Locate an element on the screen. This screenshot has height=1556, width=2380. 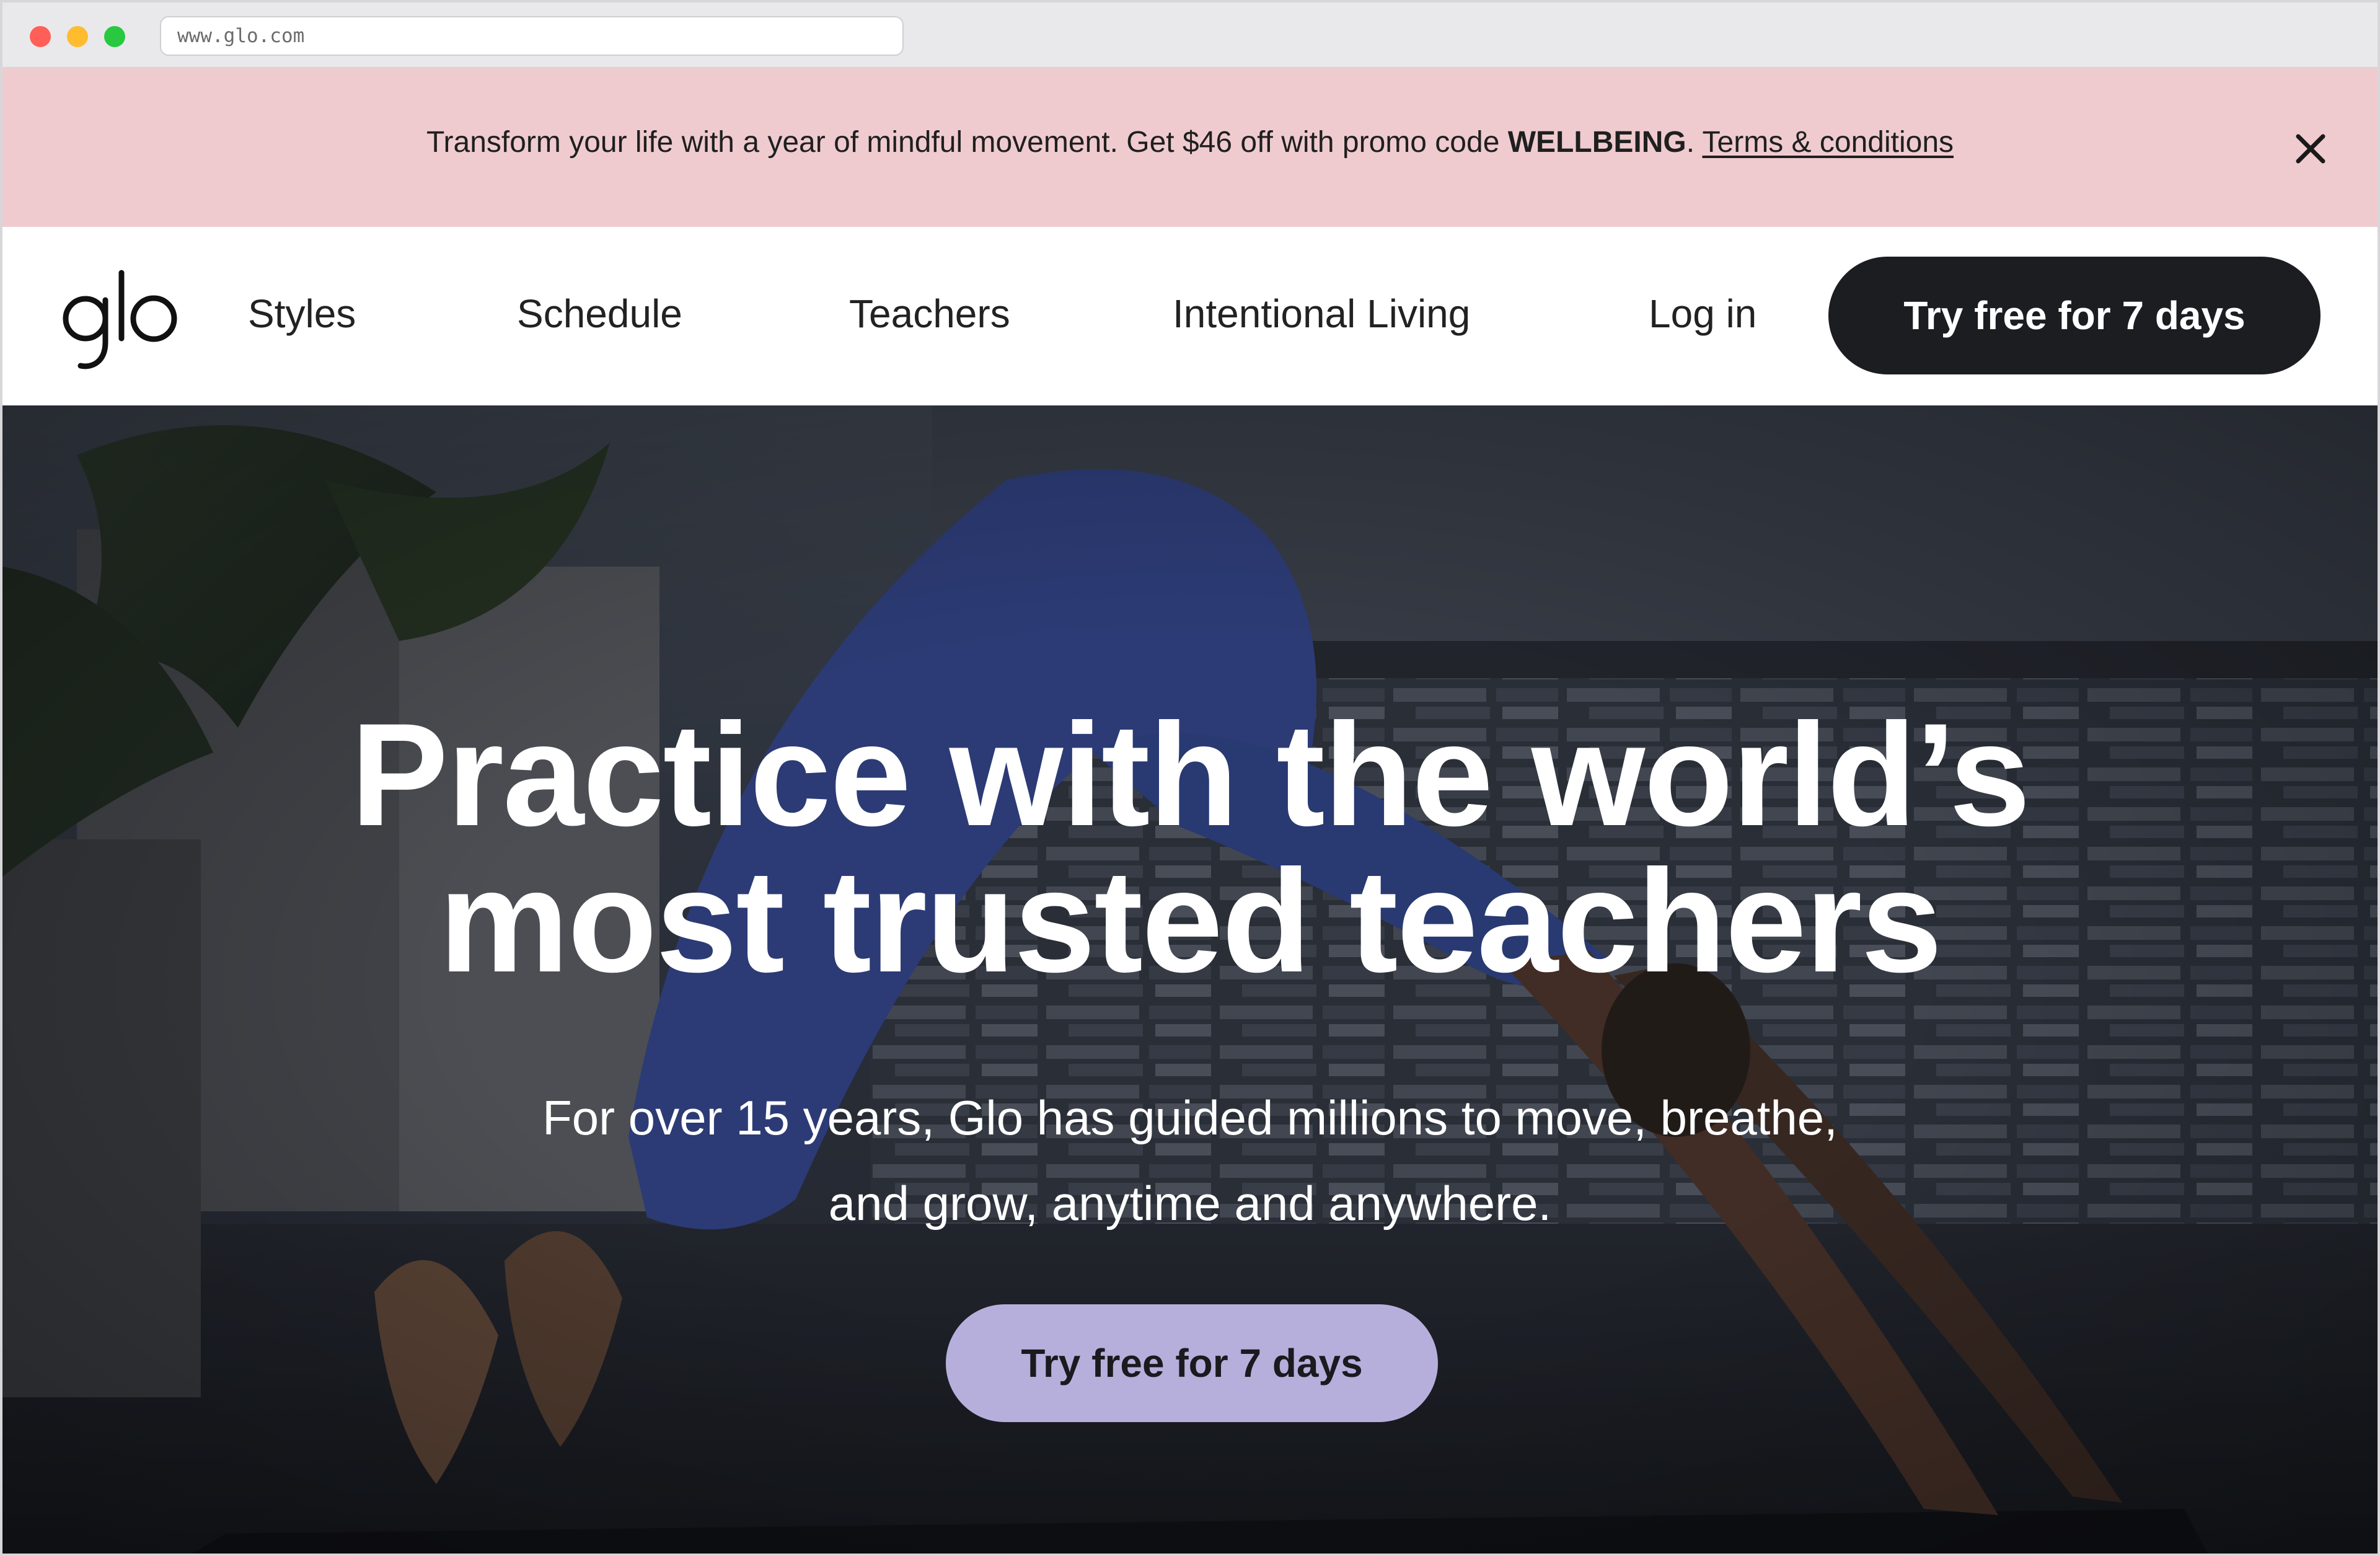
address-bar-url: www.glo.com is located at coordinates (241, 36).